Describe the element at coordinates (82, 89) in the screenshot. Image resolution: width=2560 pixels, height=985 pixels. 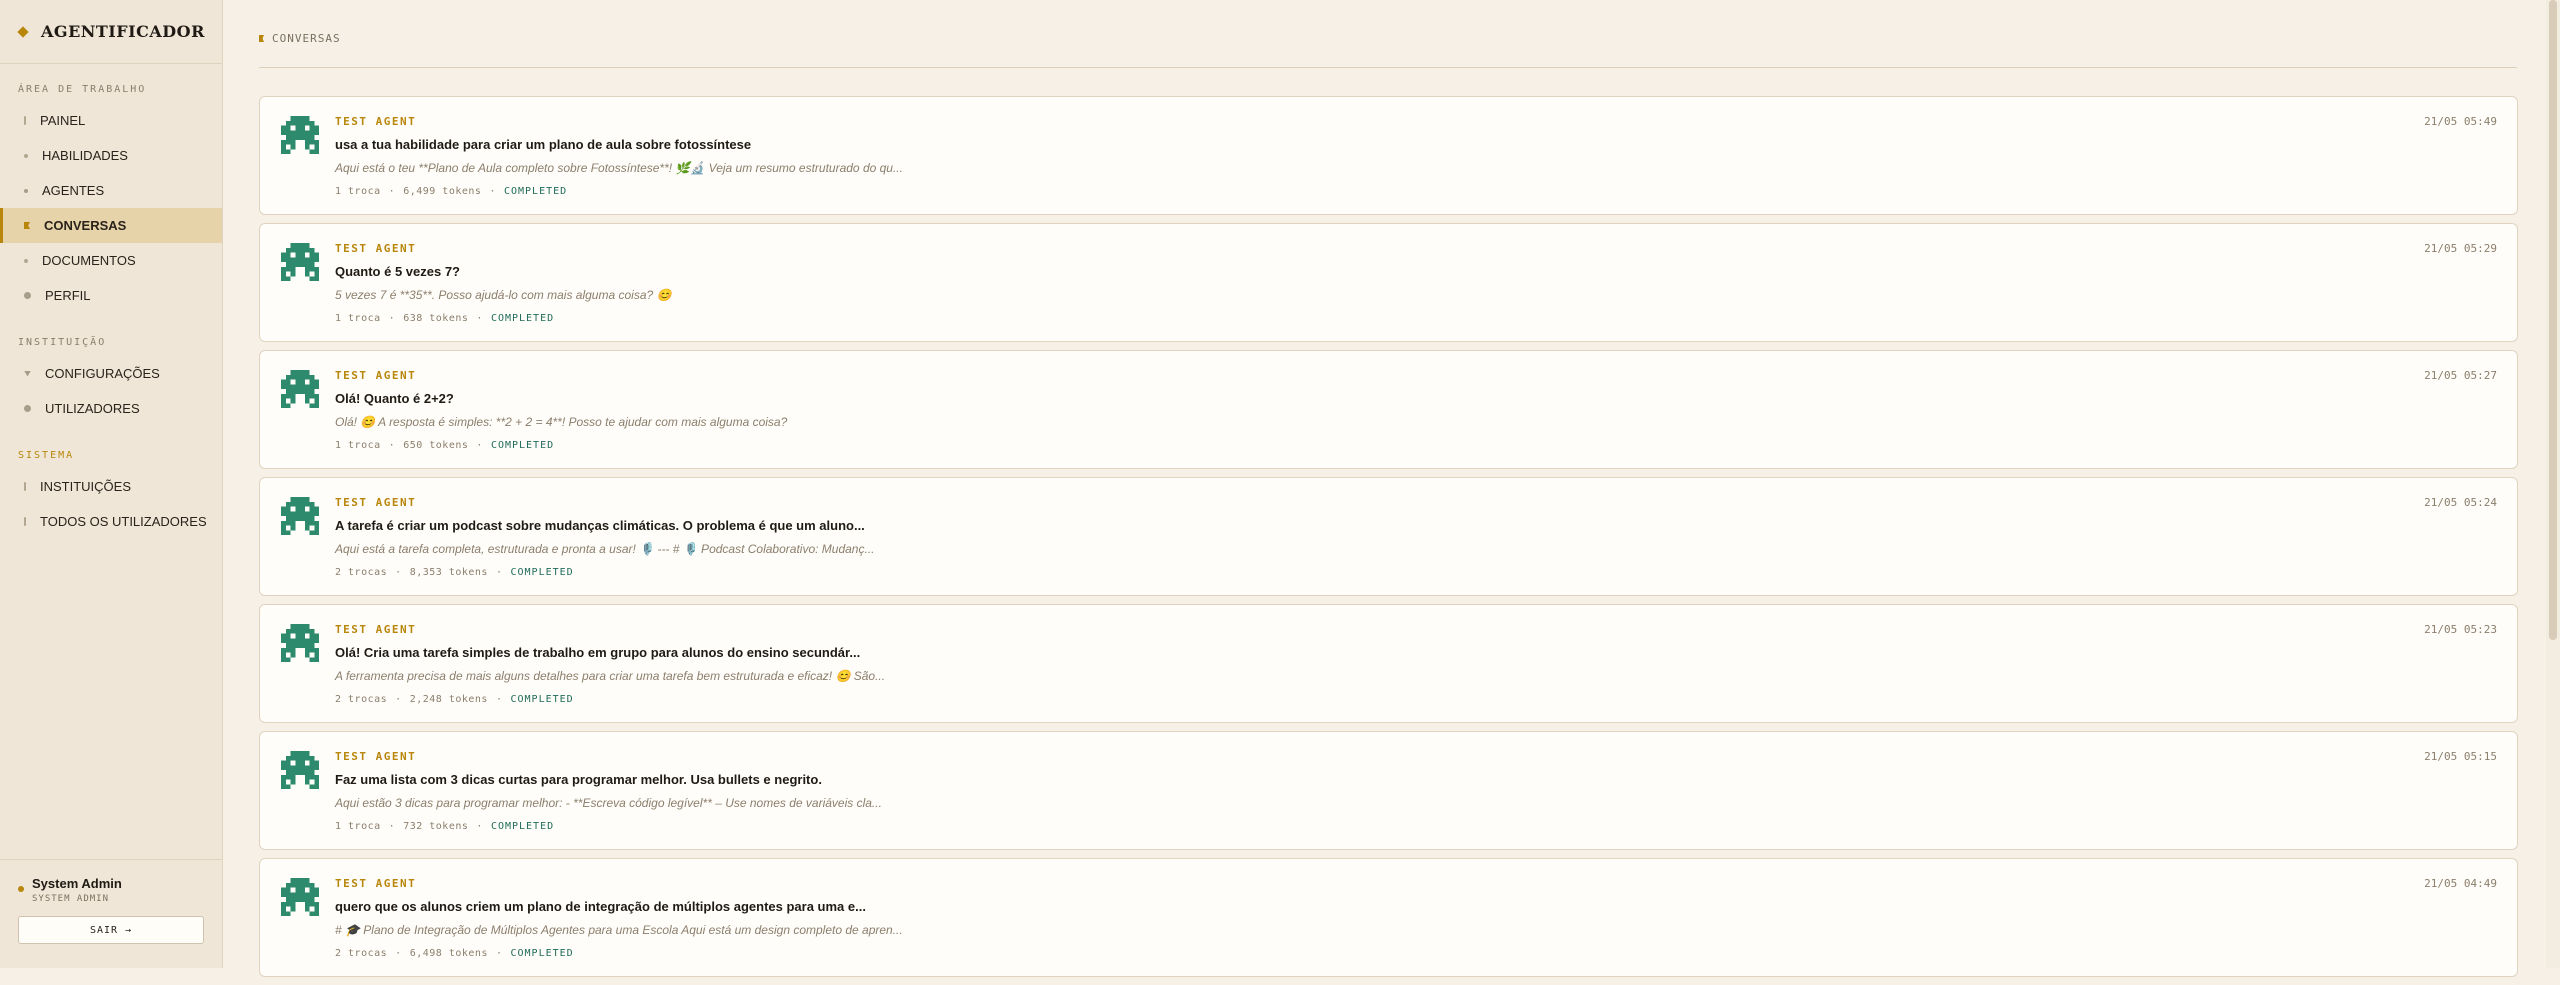
I see `nav-section-label: ÁREA DE TRABALHO` at that location.